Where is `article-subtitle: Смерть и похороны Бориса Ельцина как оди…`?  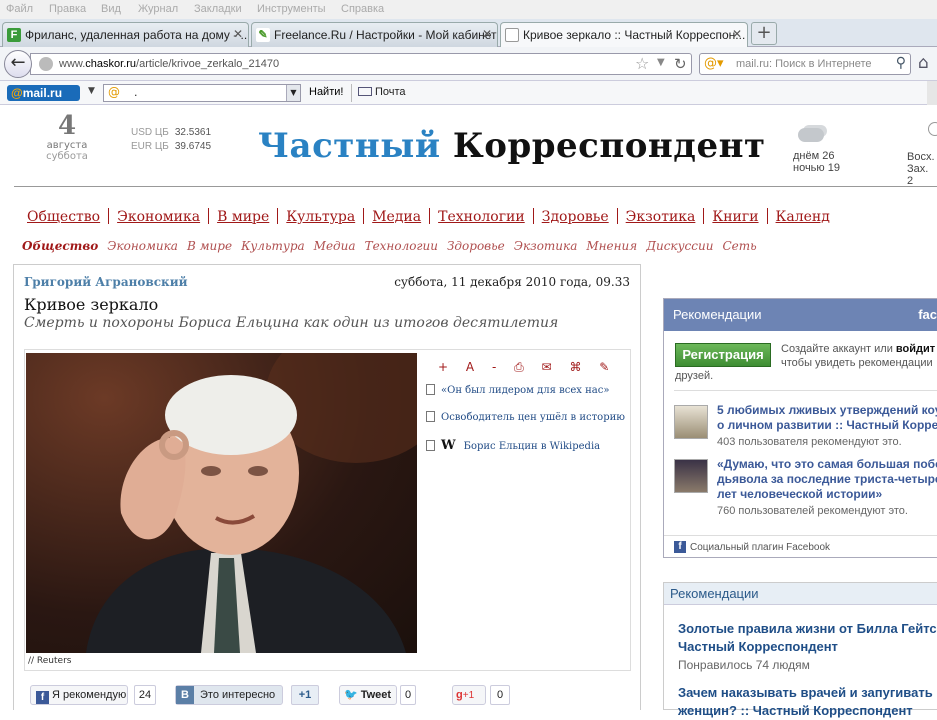
article-subtitle: Смерть и похороны Бориса Ельцина как оди… is located at coordinates (291, 323).